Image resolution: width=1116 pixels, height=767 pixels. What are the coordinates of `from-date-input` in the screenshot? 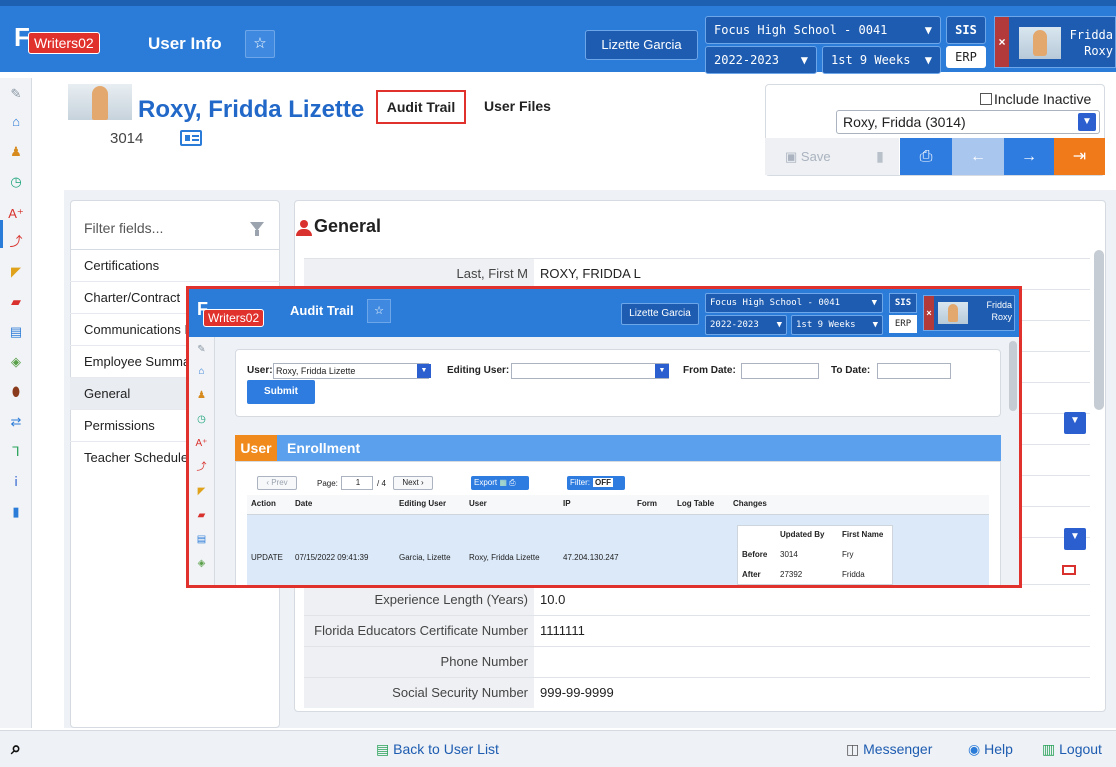 It's located at (780, 371).